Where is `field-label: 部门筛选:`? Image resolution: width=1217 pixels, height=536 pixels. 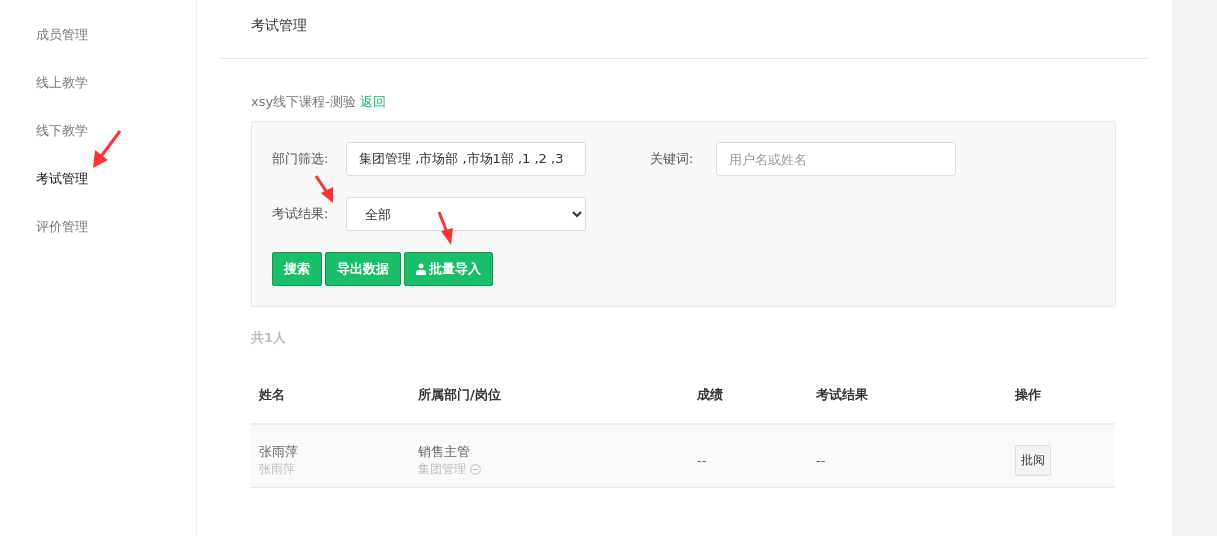 field-label: 部门筛选: is located at coordinates (301, 159).